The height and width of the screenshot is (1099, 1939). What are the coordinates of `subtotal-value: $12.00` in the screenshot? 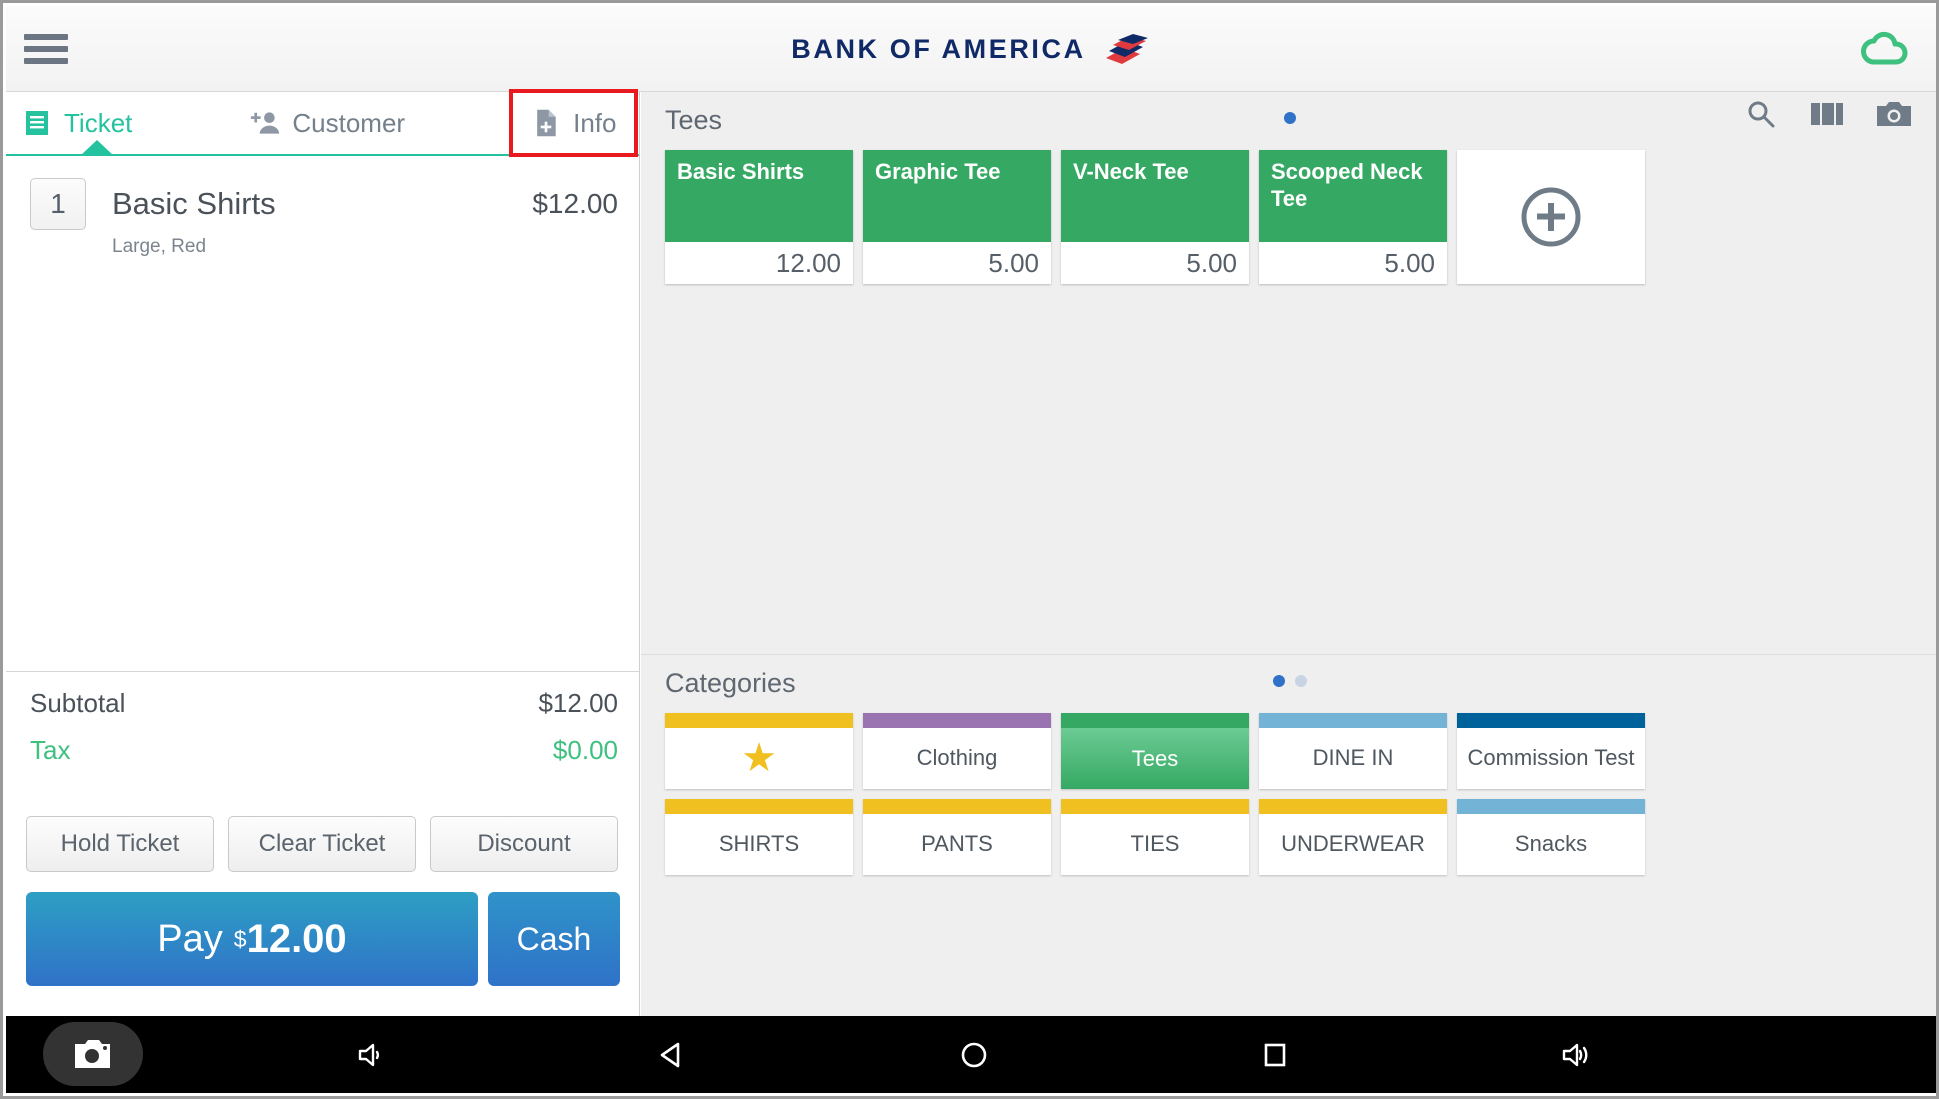 It's located at (578, 703).